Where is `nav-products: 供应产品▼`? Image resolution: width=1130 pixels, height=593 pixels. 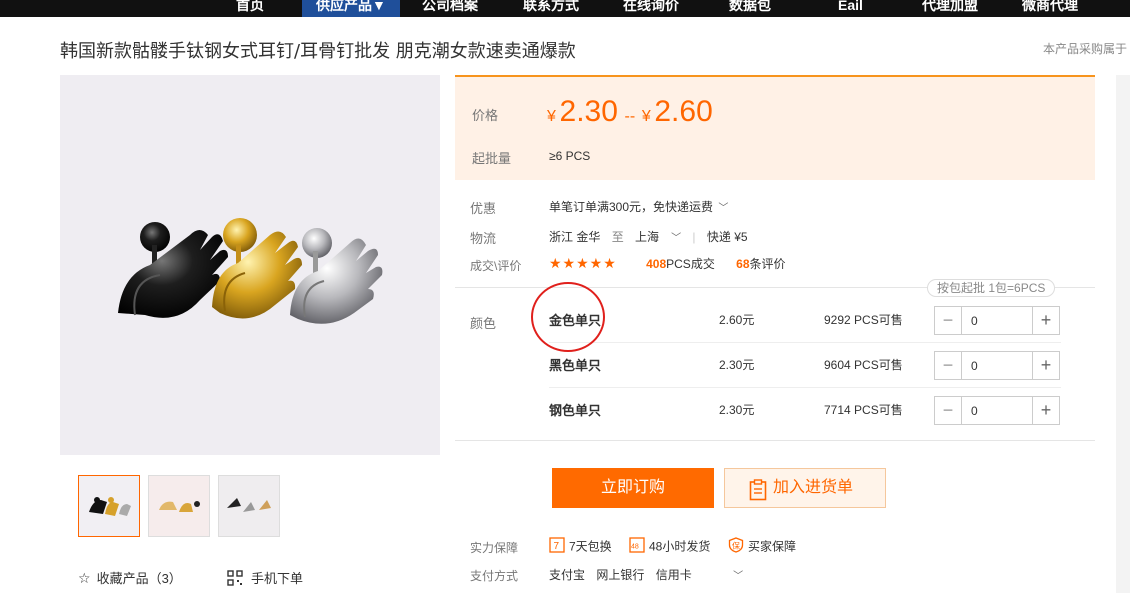
nav-products: 供应产品▼ is located at coordinates (351, 8).